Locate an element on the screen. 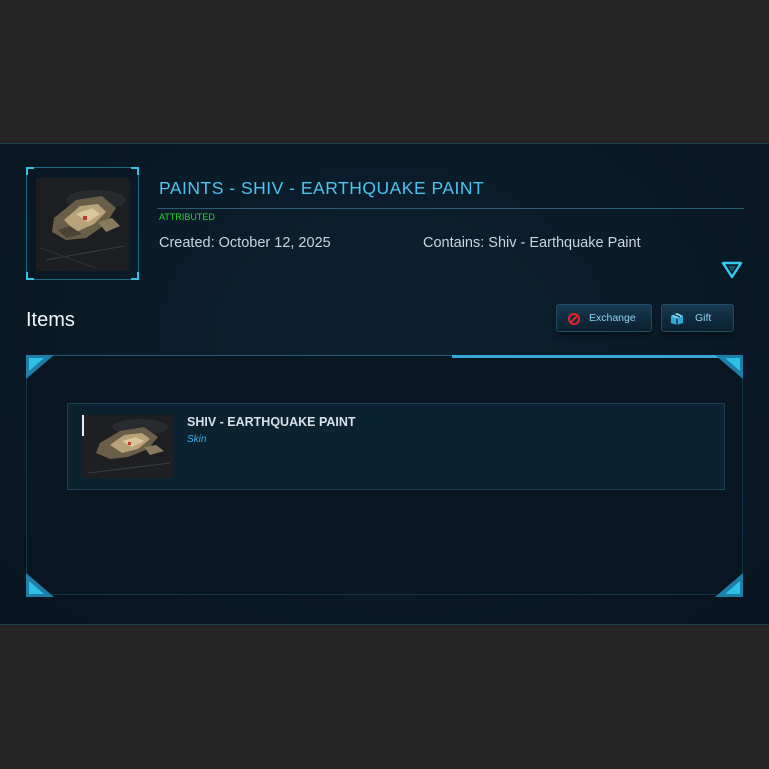 The image size is (769, 769). created-date: Created: October 12, 2025 is located at coordinates (245, 243).